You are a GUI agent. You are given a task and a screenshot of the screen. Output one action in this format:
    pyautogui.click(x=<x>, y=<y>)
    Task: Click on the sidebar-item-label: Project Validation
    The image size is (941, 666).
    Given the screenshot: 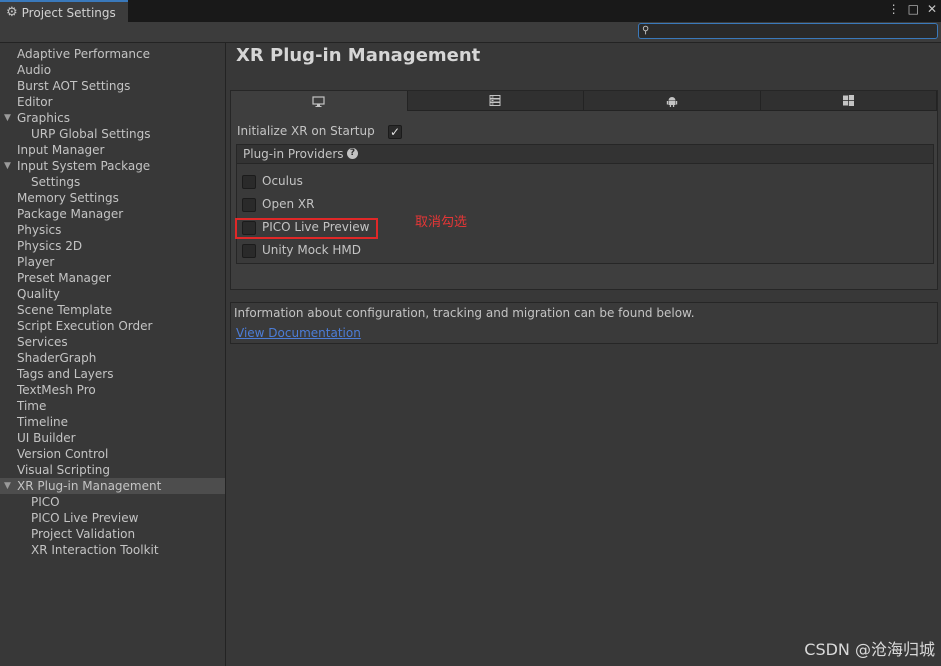 What is the action you would take?
    pyautogui.click(x=83, y=534)
    